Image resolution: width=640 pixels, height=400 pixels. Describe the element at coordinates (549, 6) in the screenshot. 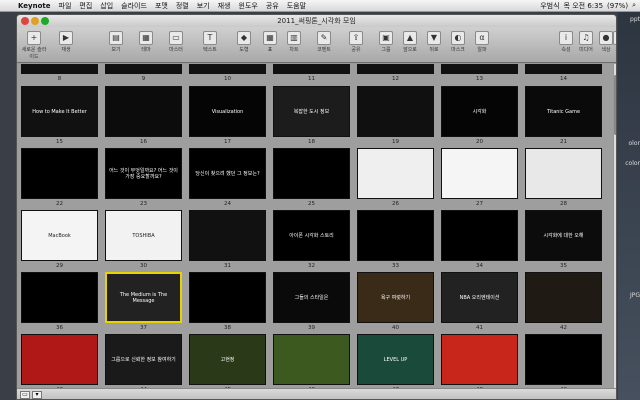

I see `user-name: 우범식` at that location.